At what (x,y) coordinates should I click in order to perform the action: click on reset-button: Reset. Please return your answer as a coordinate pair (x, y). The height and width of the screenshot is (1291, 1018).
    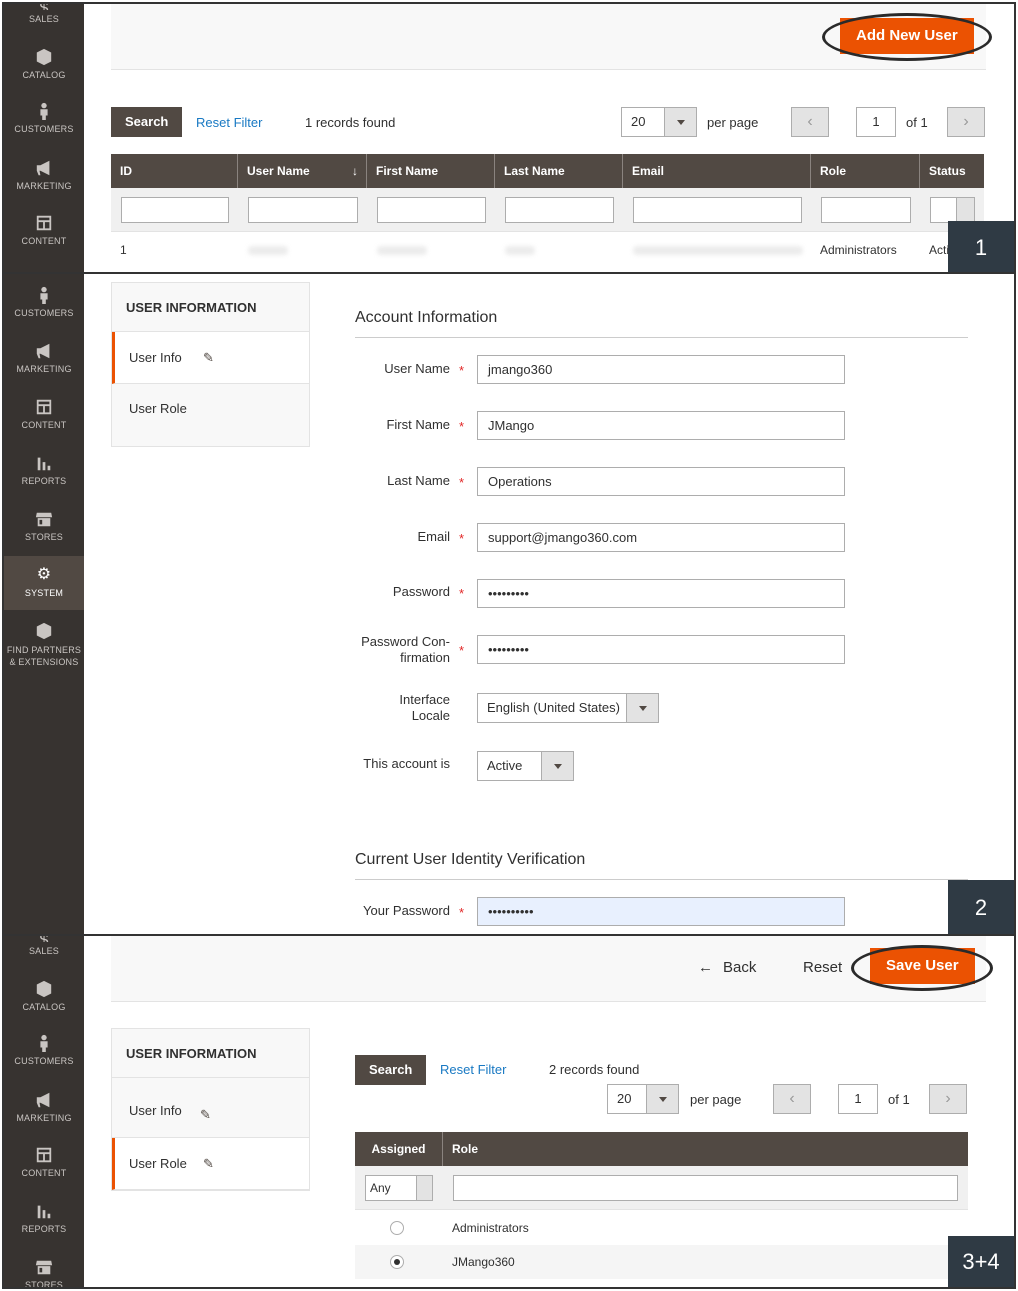
    Looking at the image, I should click on (822, 967).